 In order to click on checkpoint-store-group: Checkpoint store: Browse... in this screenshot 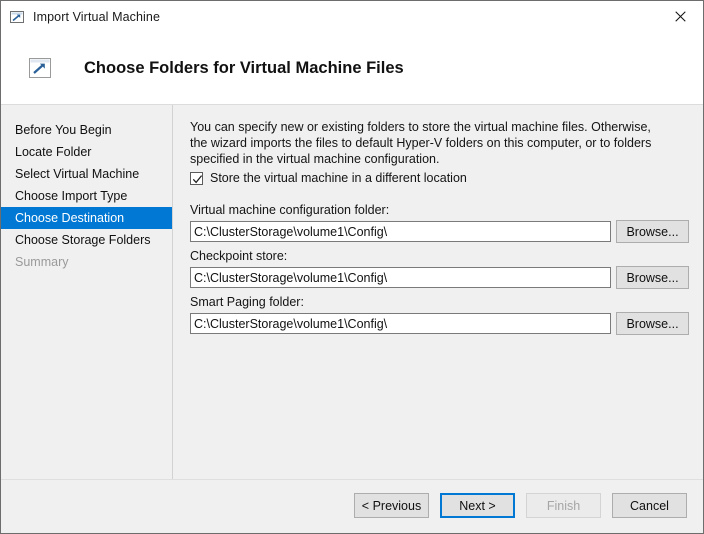, I will do `click(440, 269)`.